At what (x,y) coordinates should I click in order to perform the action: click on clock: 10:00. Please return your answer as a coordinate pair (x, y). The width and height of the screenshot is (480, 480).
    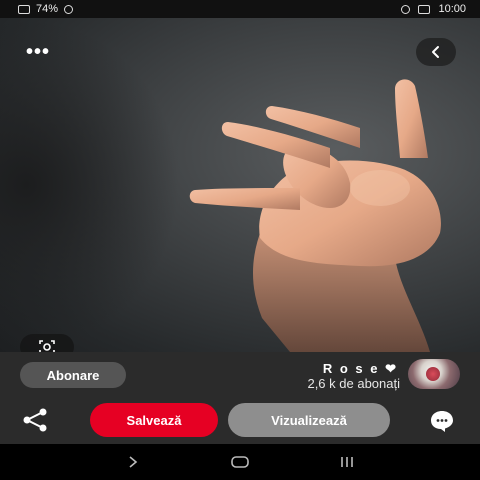
    Looking at the image, I should click on (452, 9).